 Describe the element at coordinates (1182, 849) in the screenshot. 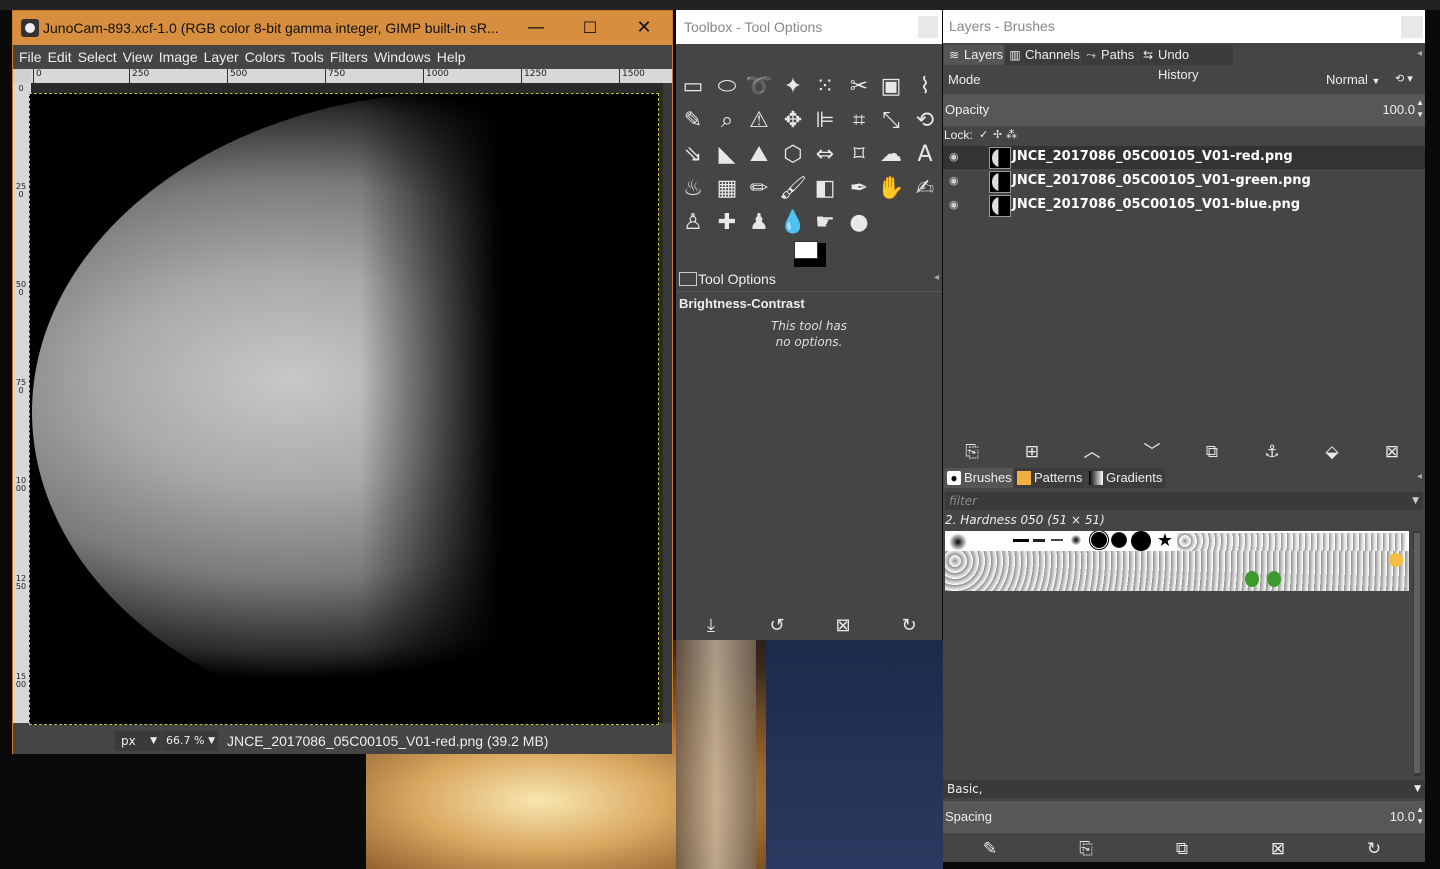

I see `duplicate-brush-icon: ⧉` at that location.